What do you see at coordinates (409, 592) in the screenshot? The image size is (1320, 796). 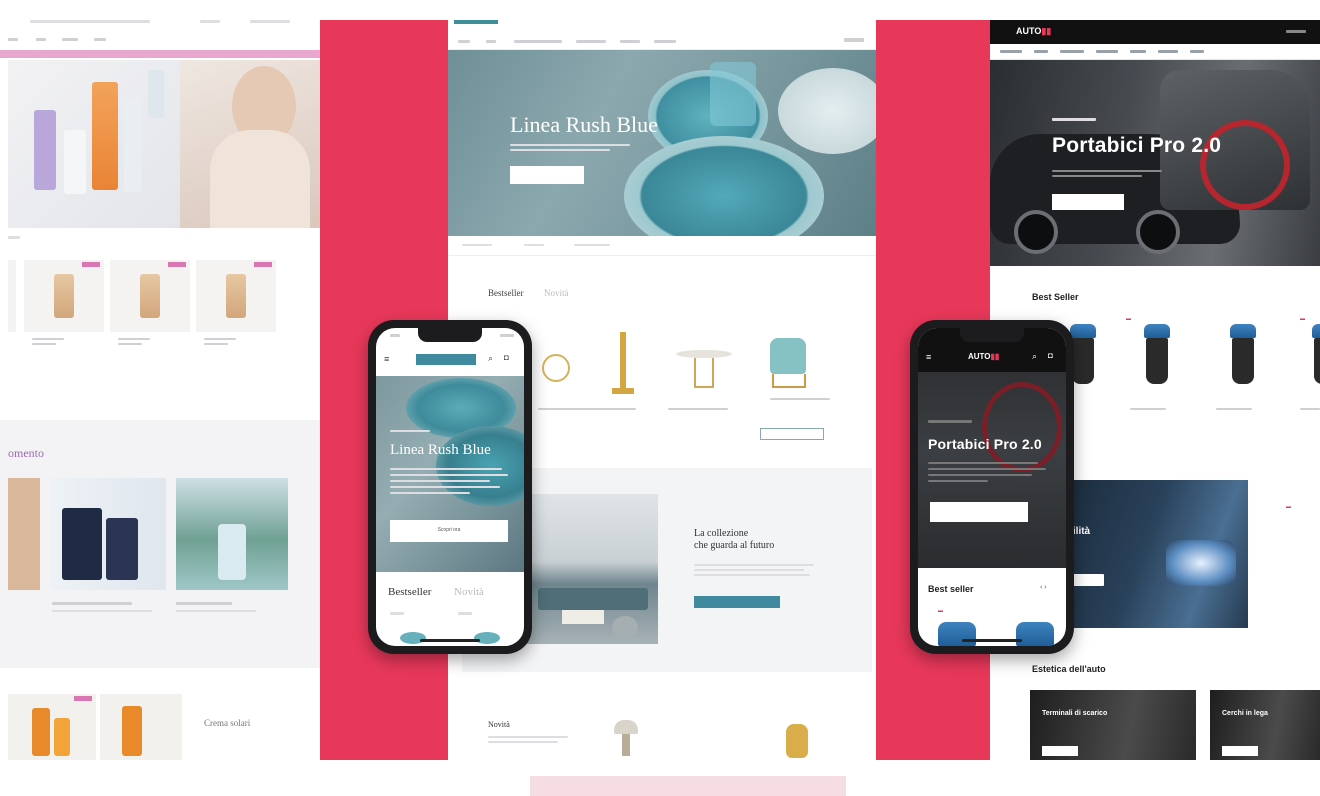 I see `phone-tab-bestseller: Bestseller` at bounding box center [409, 592].